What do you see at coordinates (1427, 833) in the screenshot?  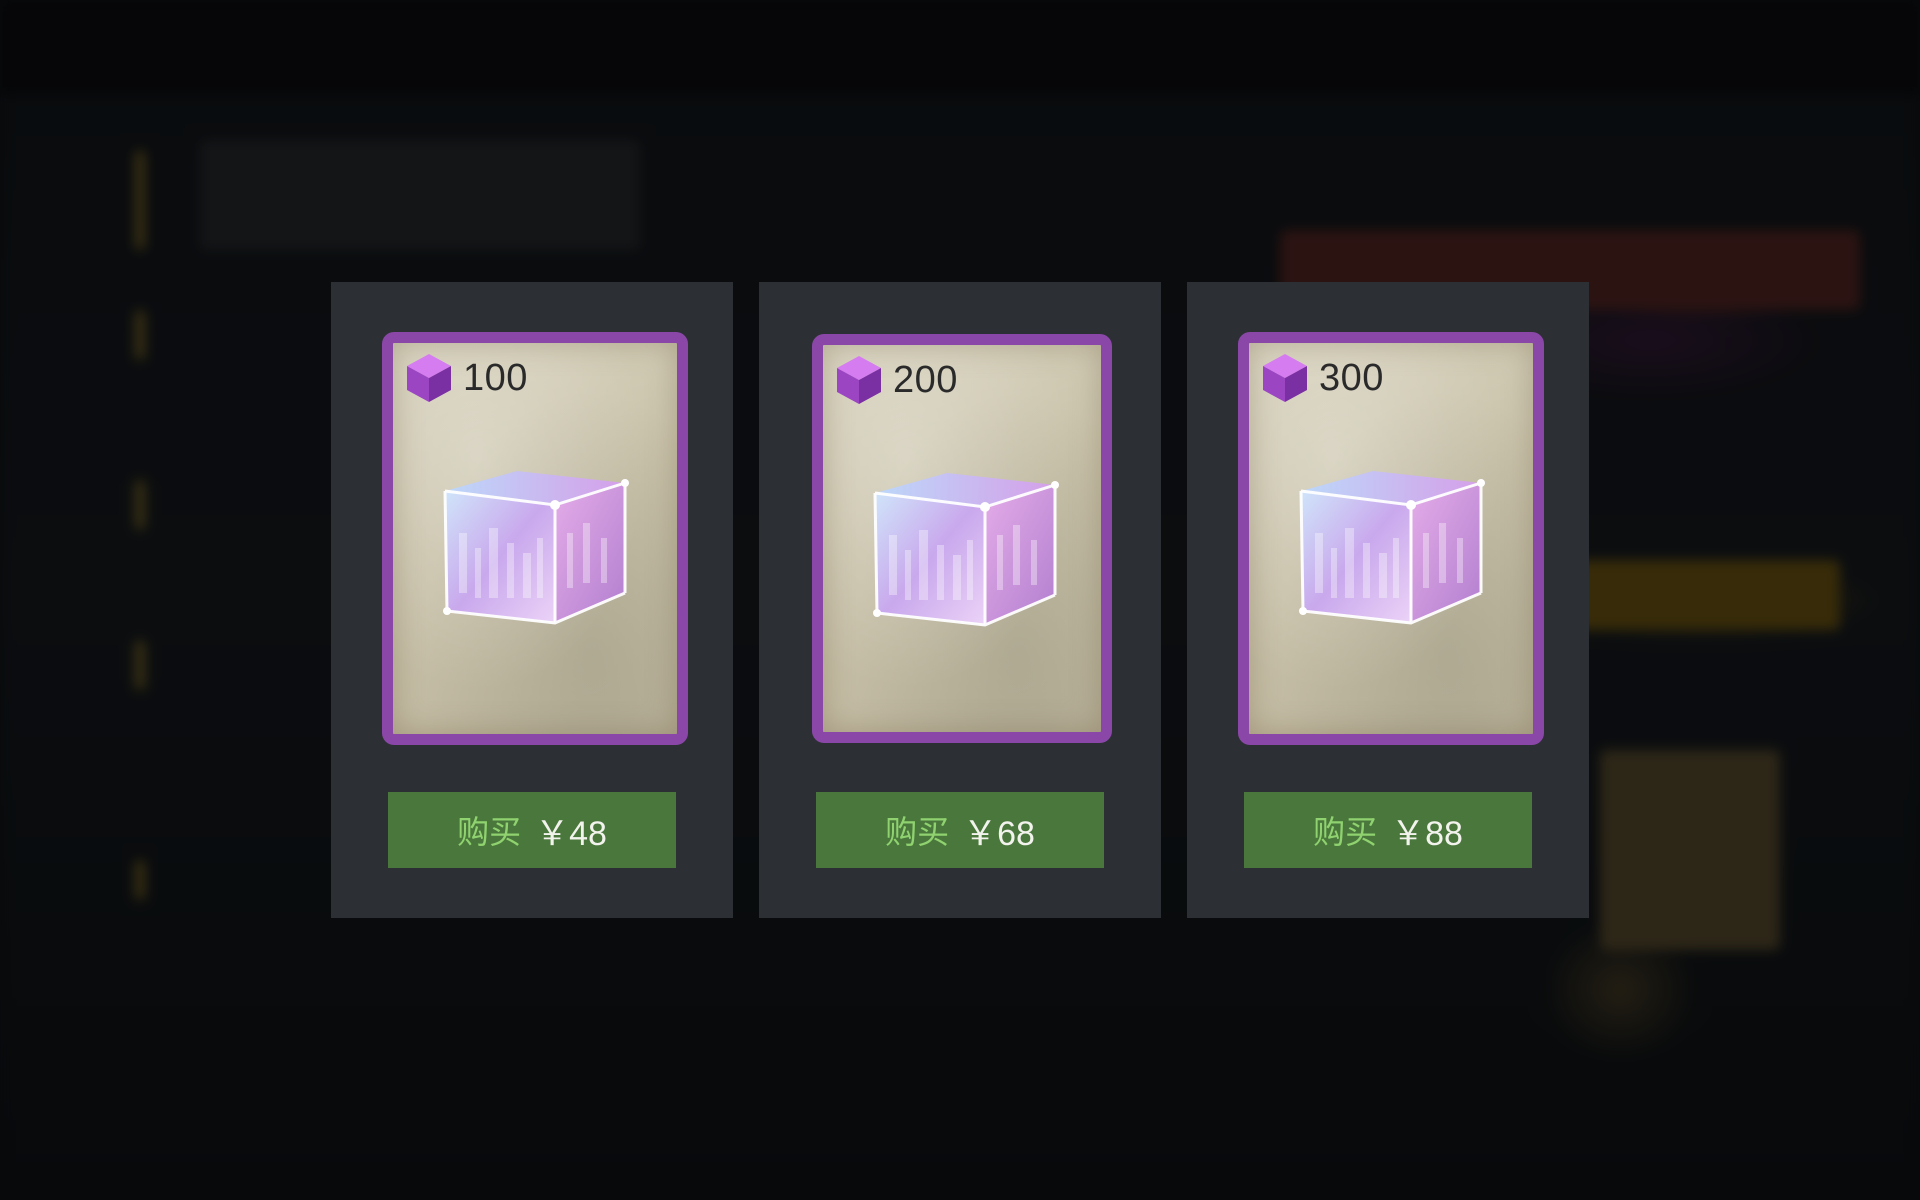 I see `price-label: ￥88` at bounding box center [1427, 833].